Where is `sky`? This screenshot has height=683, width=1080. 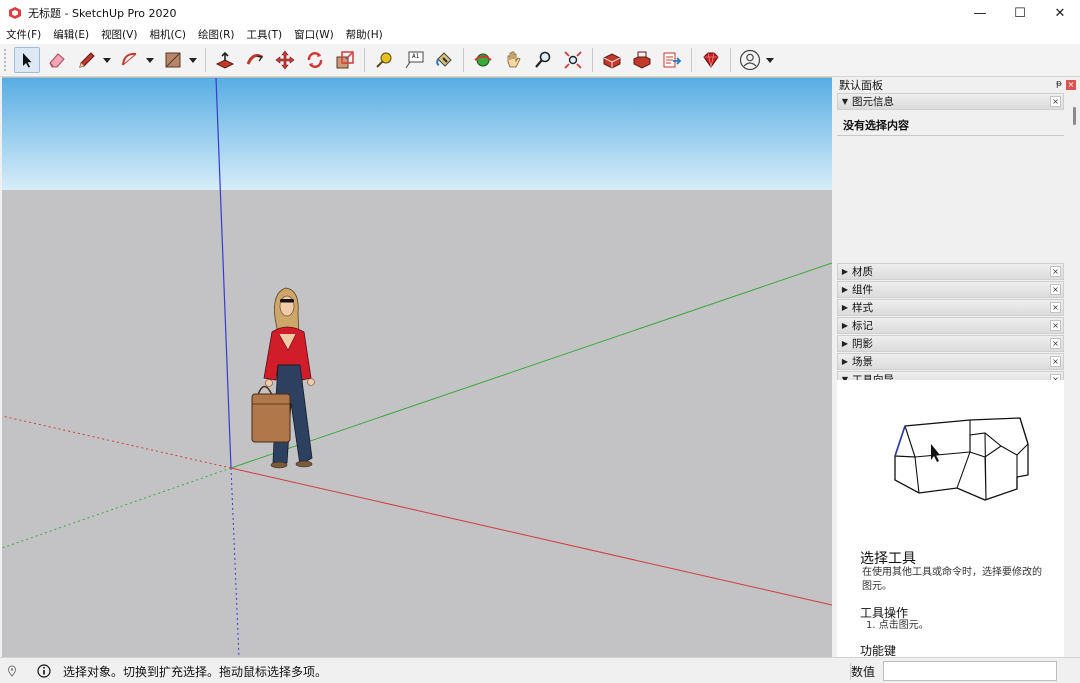 sky is located at coordinates (417, 134).